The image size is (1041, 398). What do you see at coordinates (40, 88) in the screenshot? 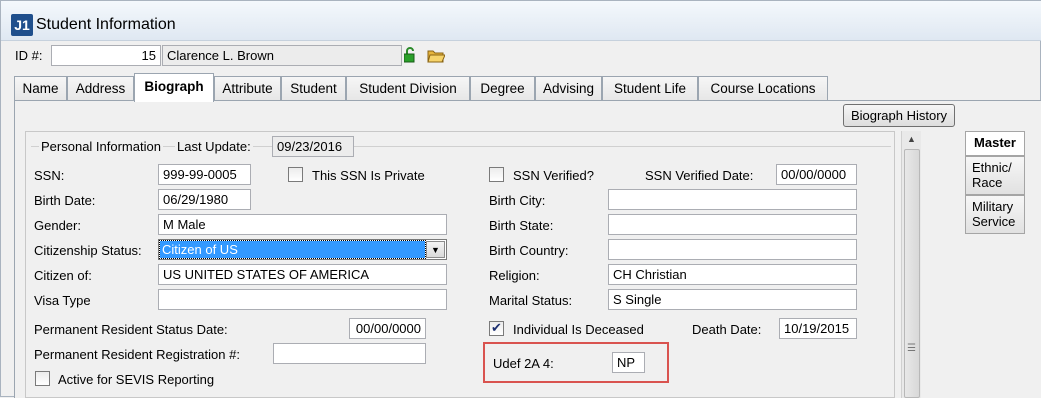
I see `tab-name: Name` at bounding box center [40, 88].